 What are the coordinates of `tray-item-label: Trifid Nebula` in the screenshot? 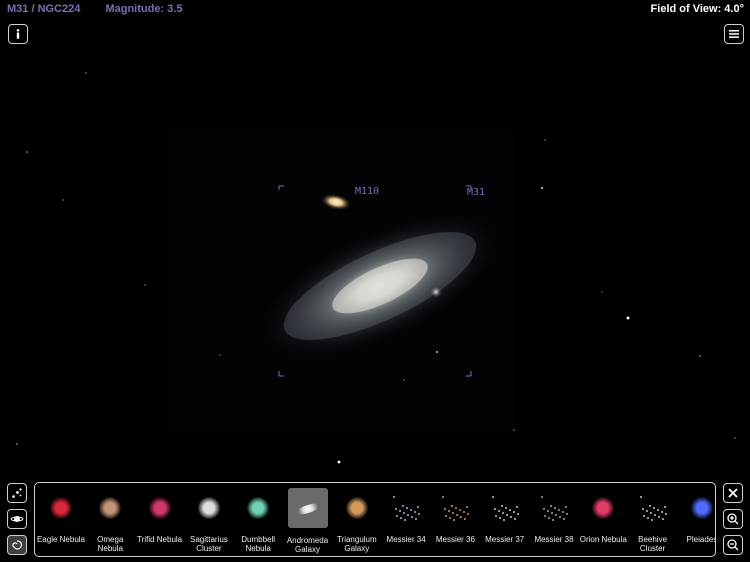 It's located at (160, 539).